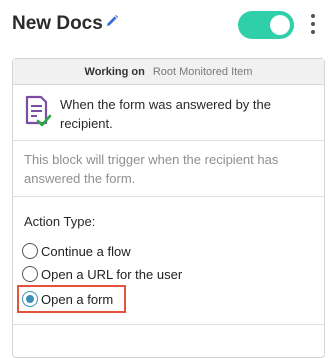 The width and height of the screenshot is (336, 358). What do you see at coordinates (111, 274) in the screenshot?
I see `radio-label: Open a URL for the user` at bounding box center [111, 274].